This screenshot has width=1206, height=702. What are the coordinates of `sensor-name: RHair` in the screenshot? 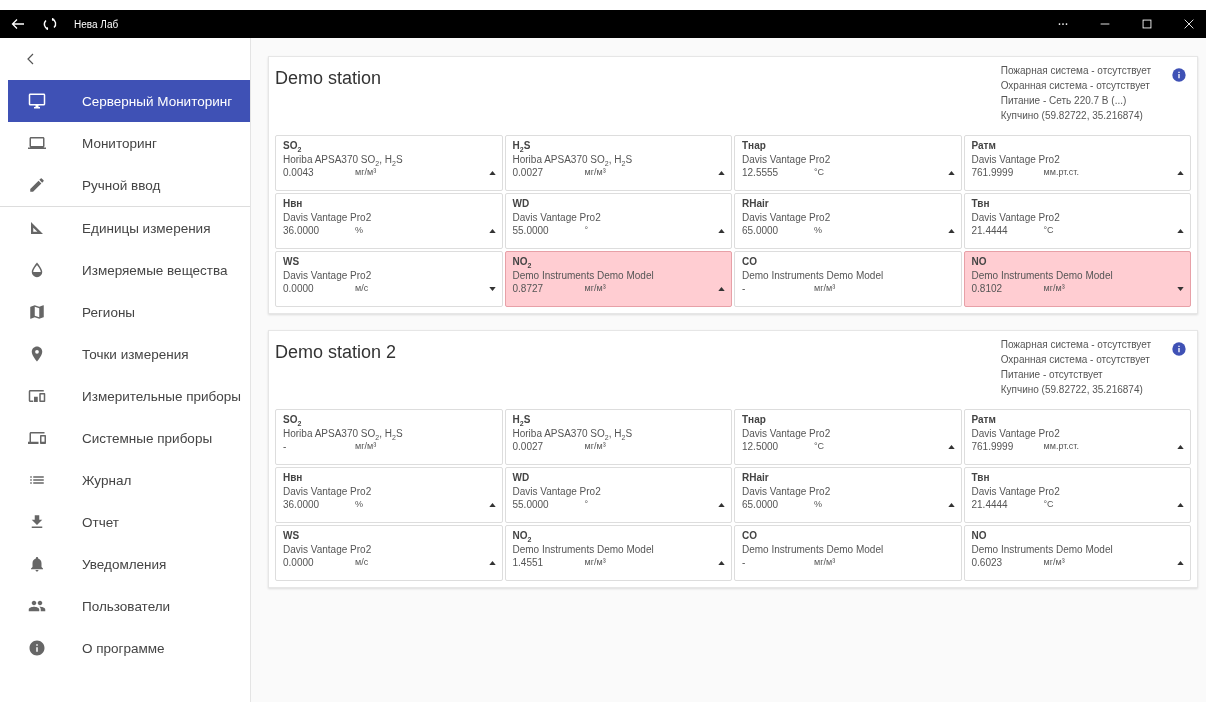 It's located at (755, 204).